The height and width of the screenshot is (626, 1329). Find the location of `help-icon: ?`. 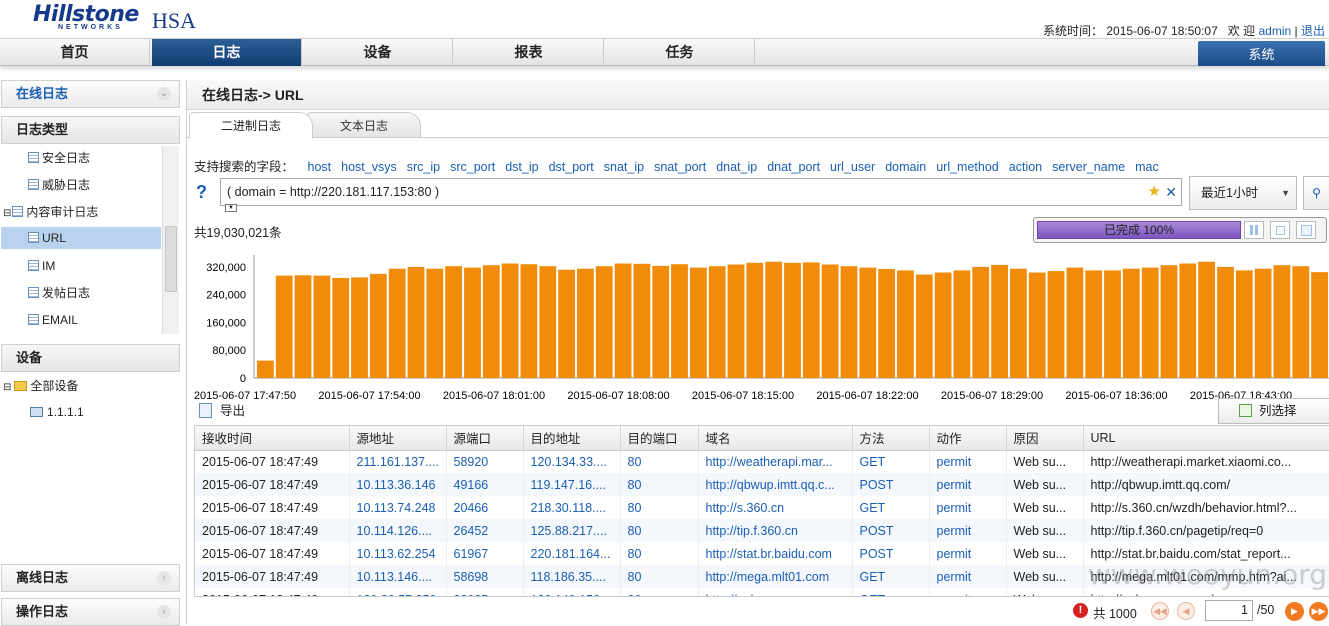

help-icon: ? is located at coordinates (205, 192).